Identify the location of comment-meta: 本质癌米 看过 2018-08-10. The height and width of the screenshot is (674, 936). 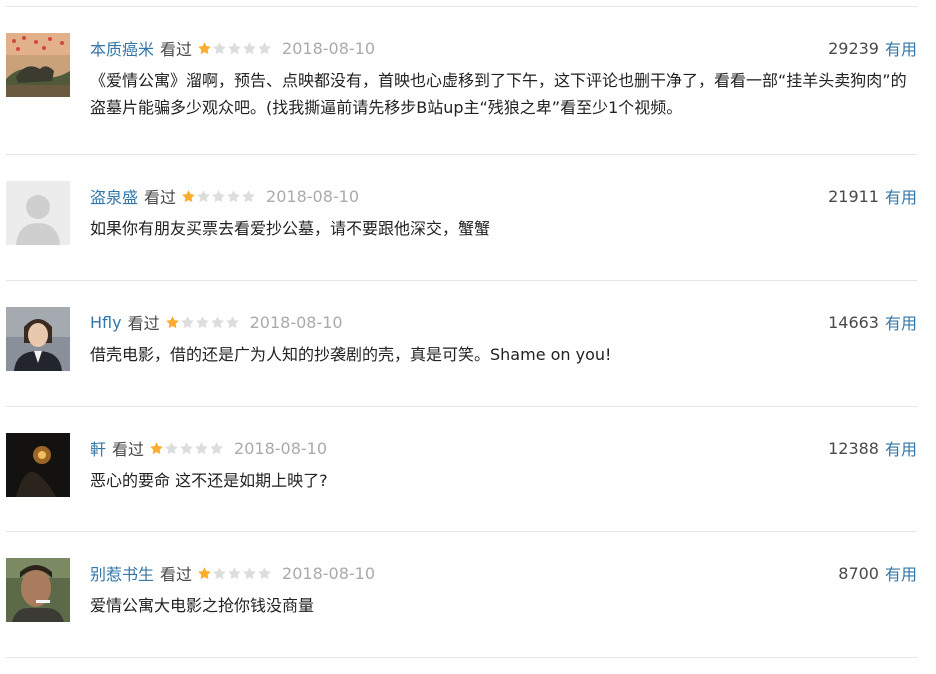
(232, 48).